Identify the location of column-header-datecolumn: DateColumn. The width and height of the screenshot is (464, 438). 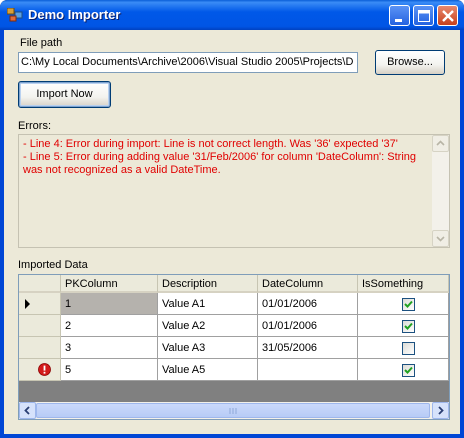
(308, 284).